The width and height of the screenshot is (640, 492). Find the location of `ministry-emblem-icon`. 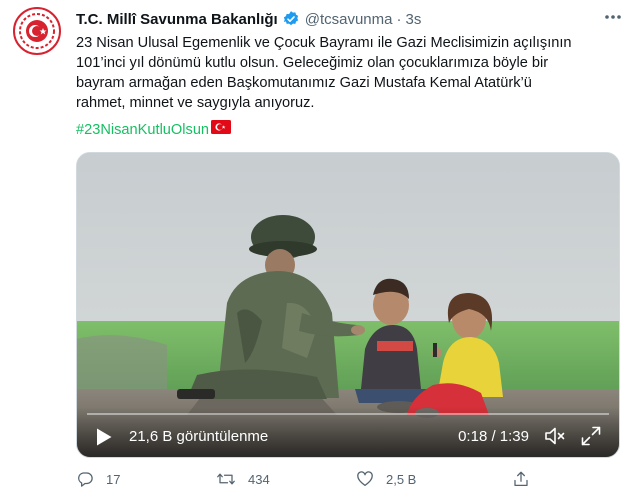

ministry-emblem-icon is located at coordinates (37, 31).